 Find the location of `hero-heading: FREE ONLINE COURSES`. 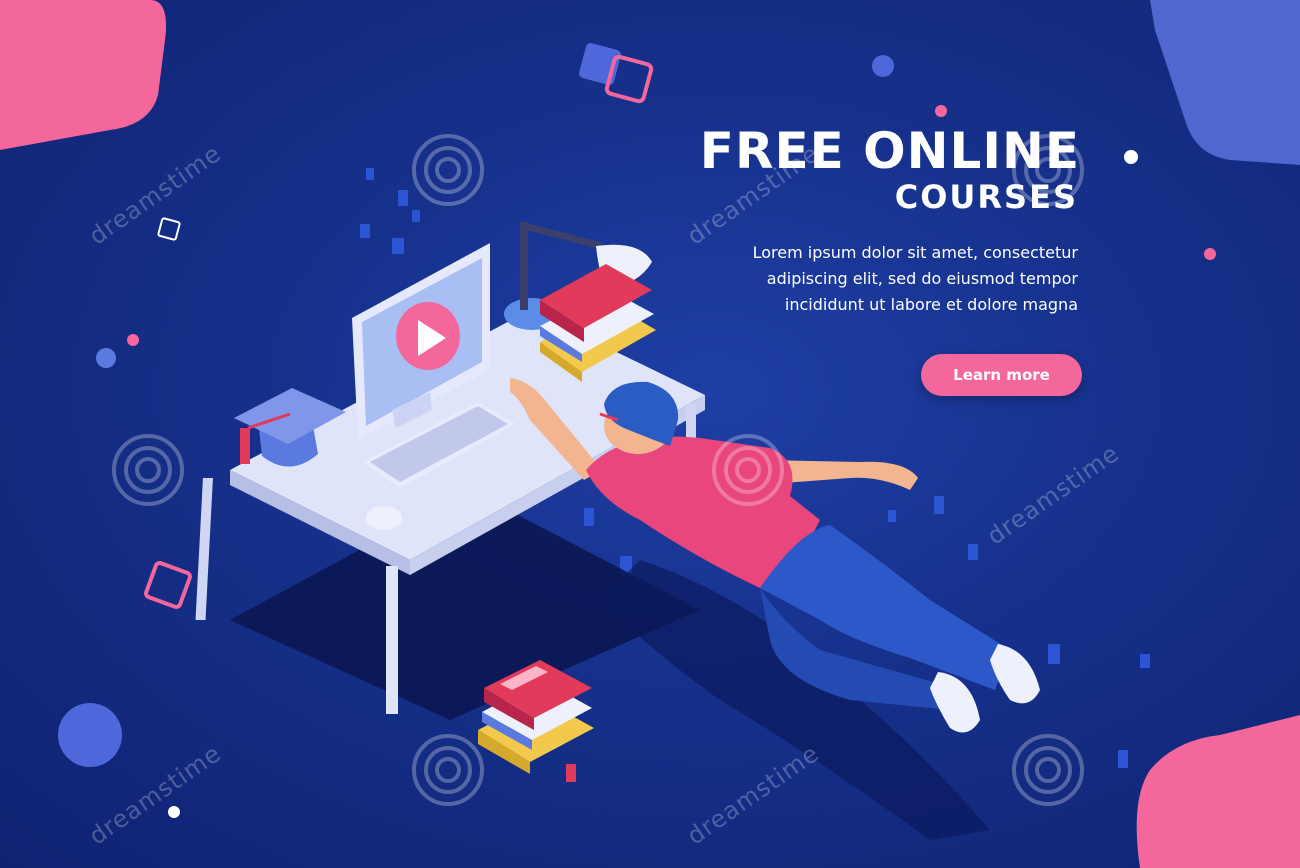

hero-heading: FREE ONLINE COURSES is located at coordinates (890, 168).